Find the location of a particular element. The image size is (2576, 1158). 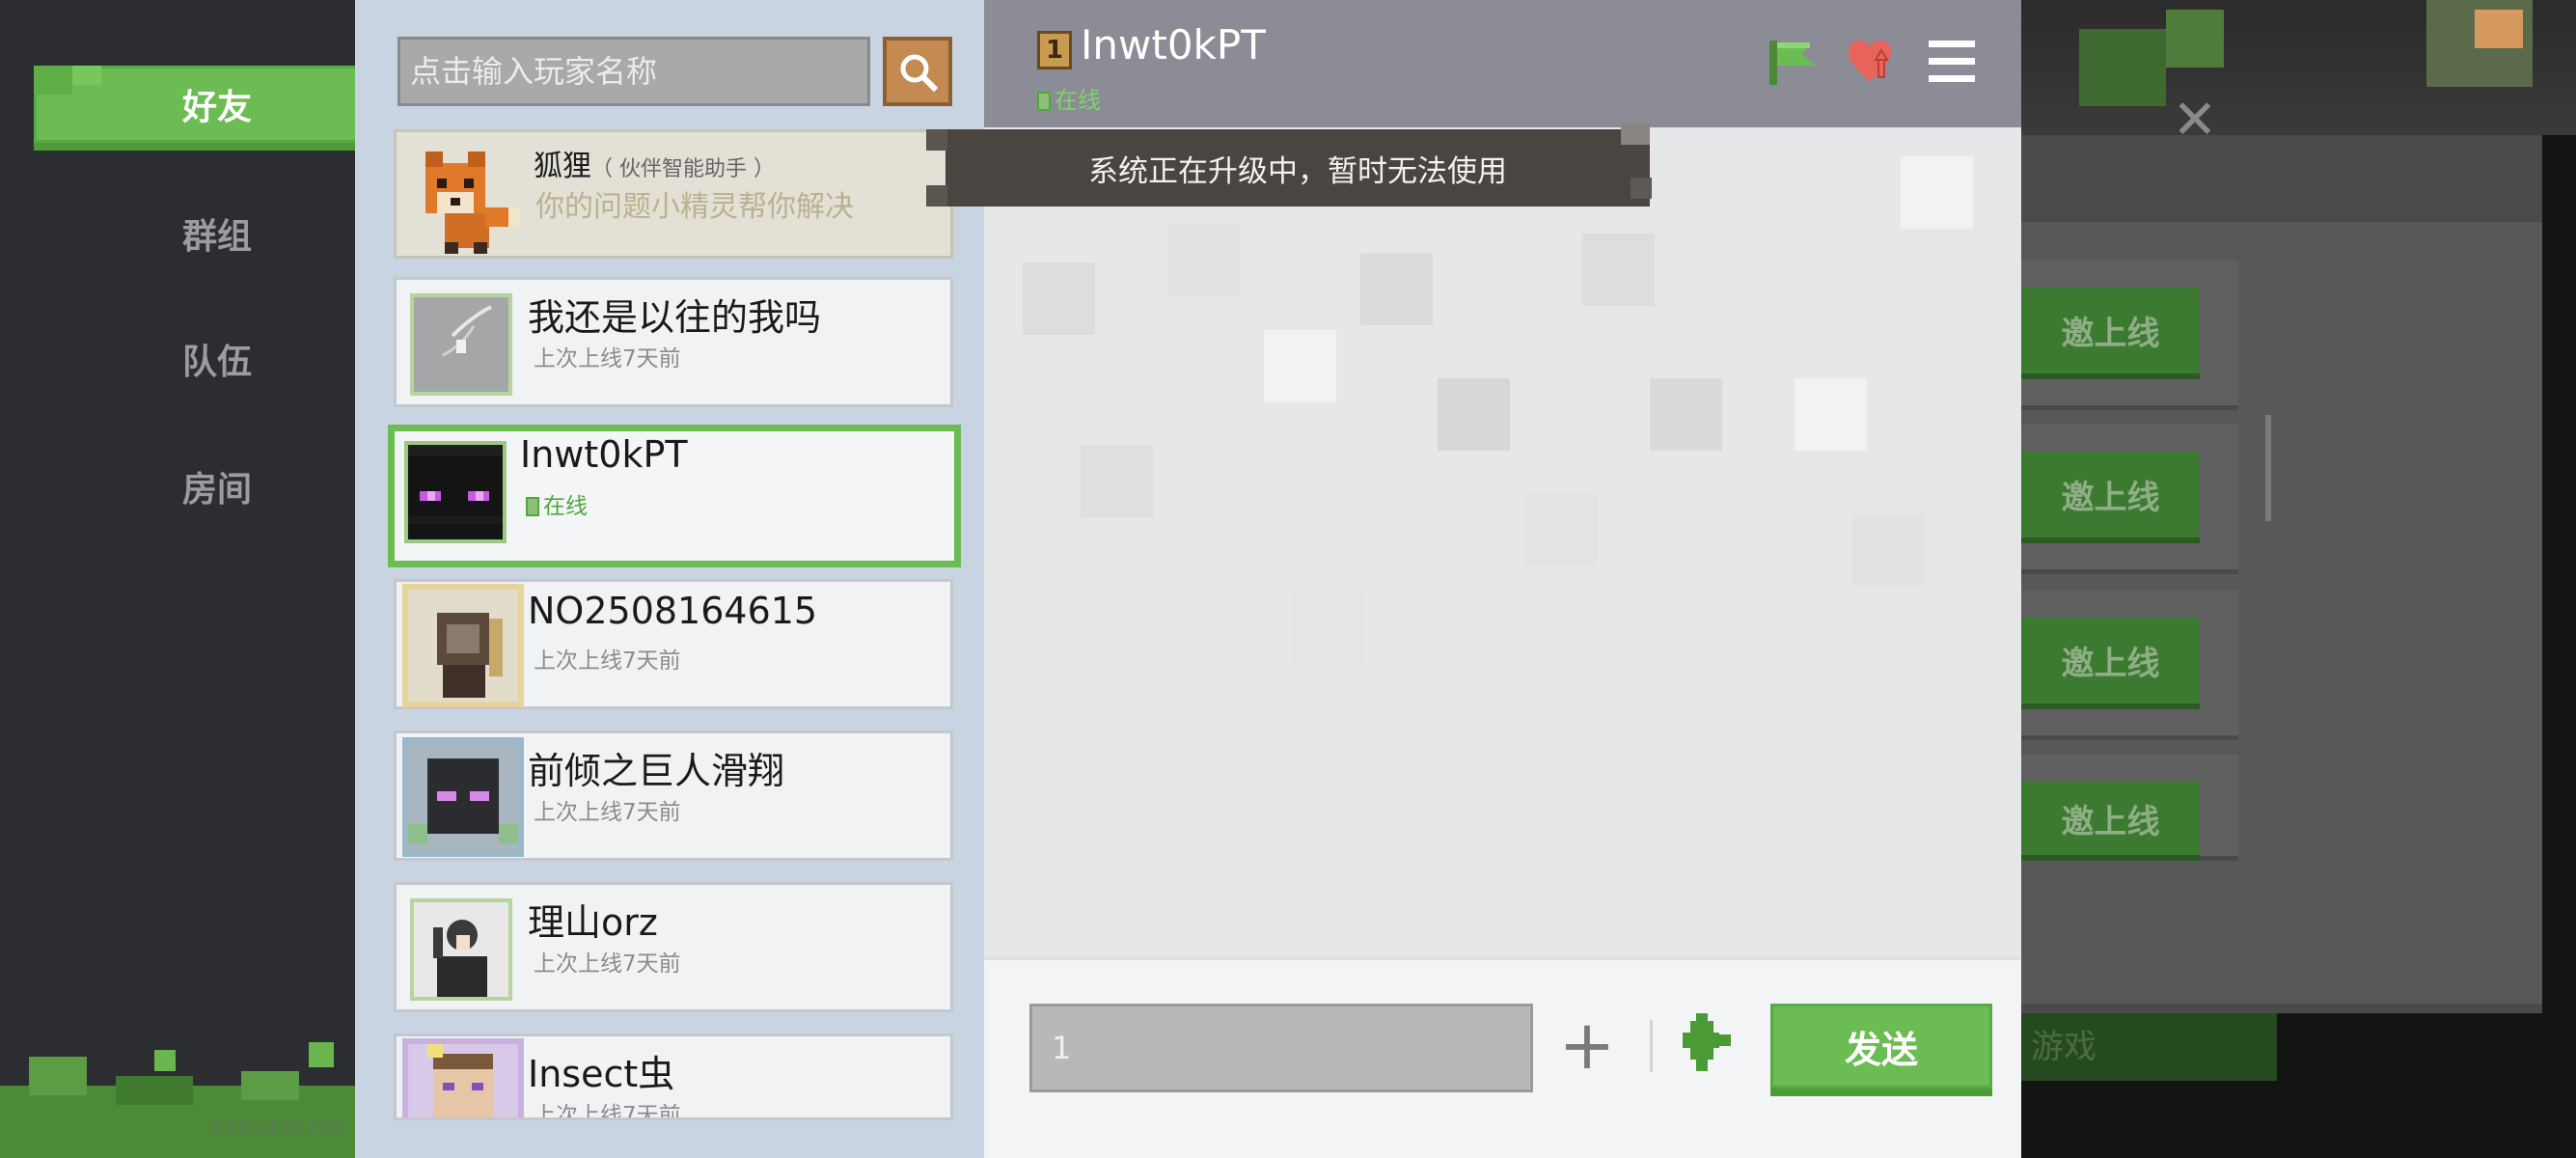

plus-icon: + is located at coordinates (1587, 1045).